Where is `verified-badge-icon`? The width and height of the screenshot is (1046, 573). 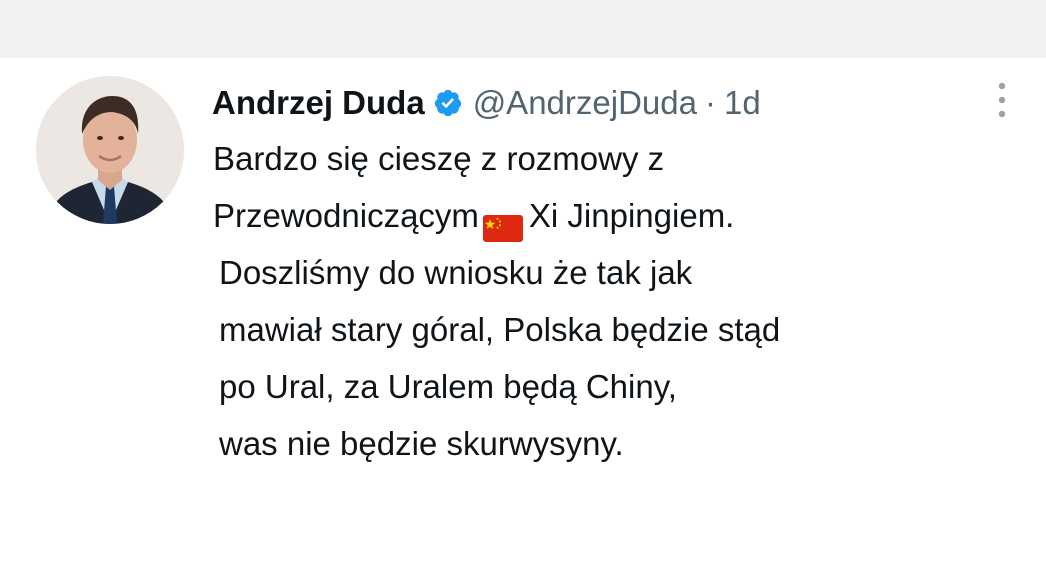 verified-badge-icon is located at coordinates (448, 103).